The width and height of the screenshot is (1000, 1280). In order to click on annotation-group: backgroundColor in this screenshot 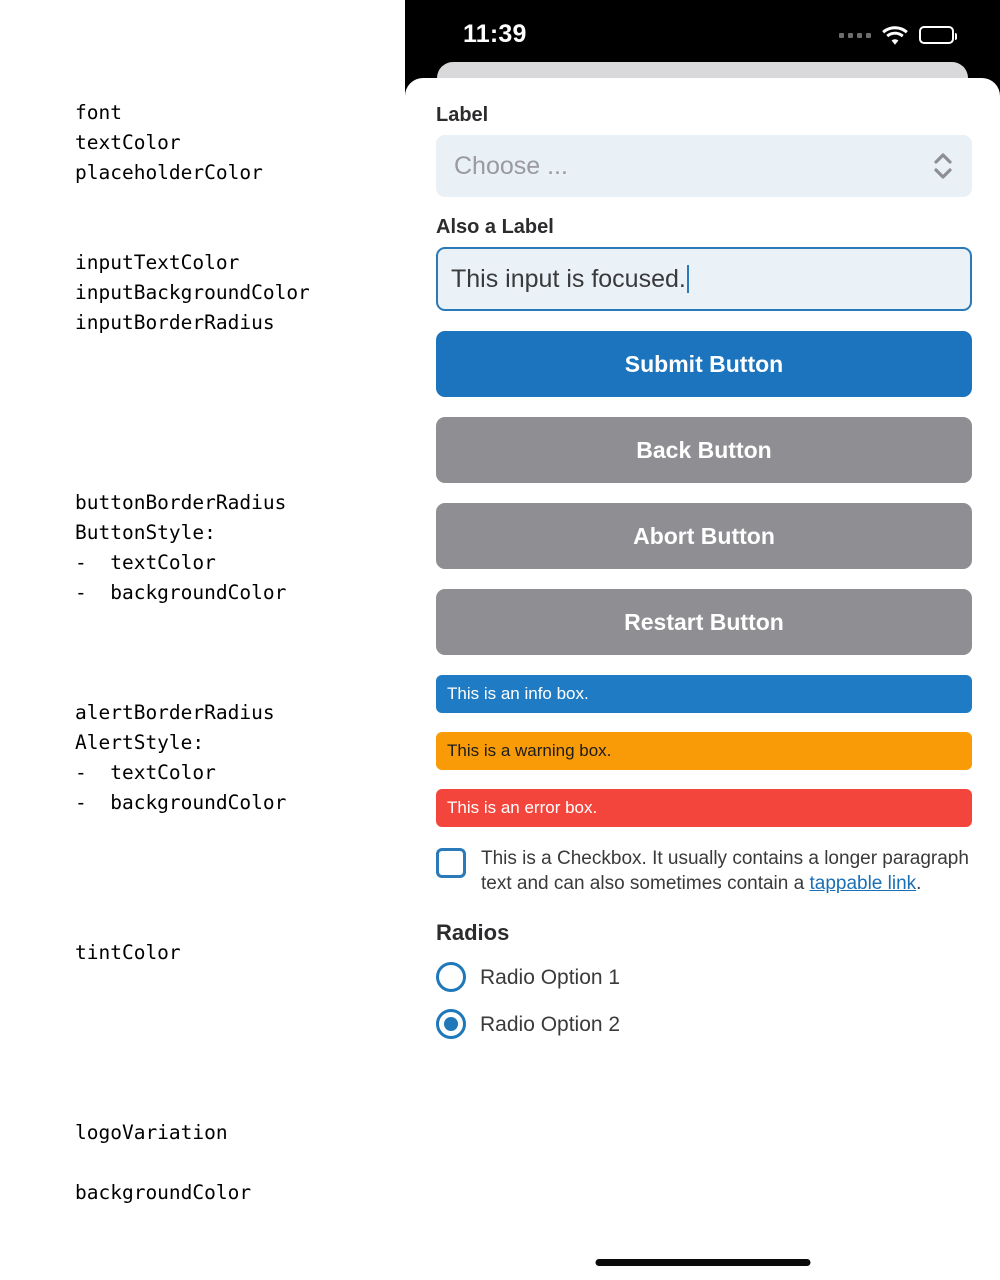, I will do `click(163, 1193)`.